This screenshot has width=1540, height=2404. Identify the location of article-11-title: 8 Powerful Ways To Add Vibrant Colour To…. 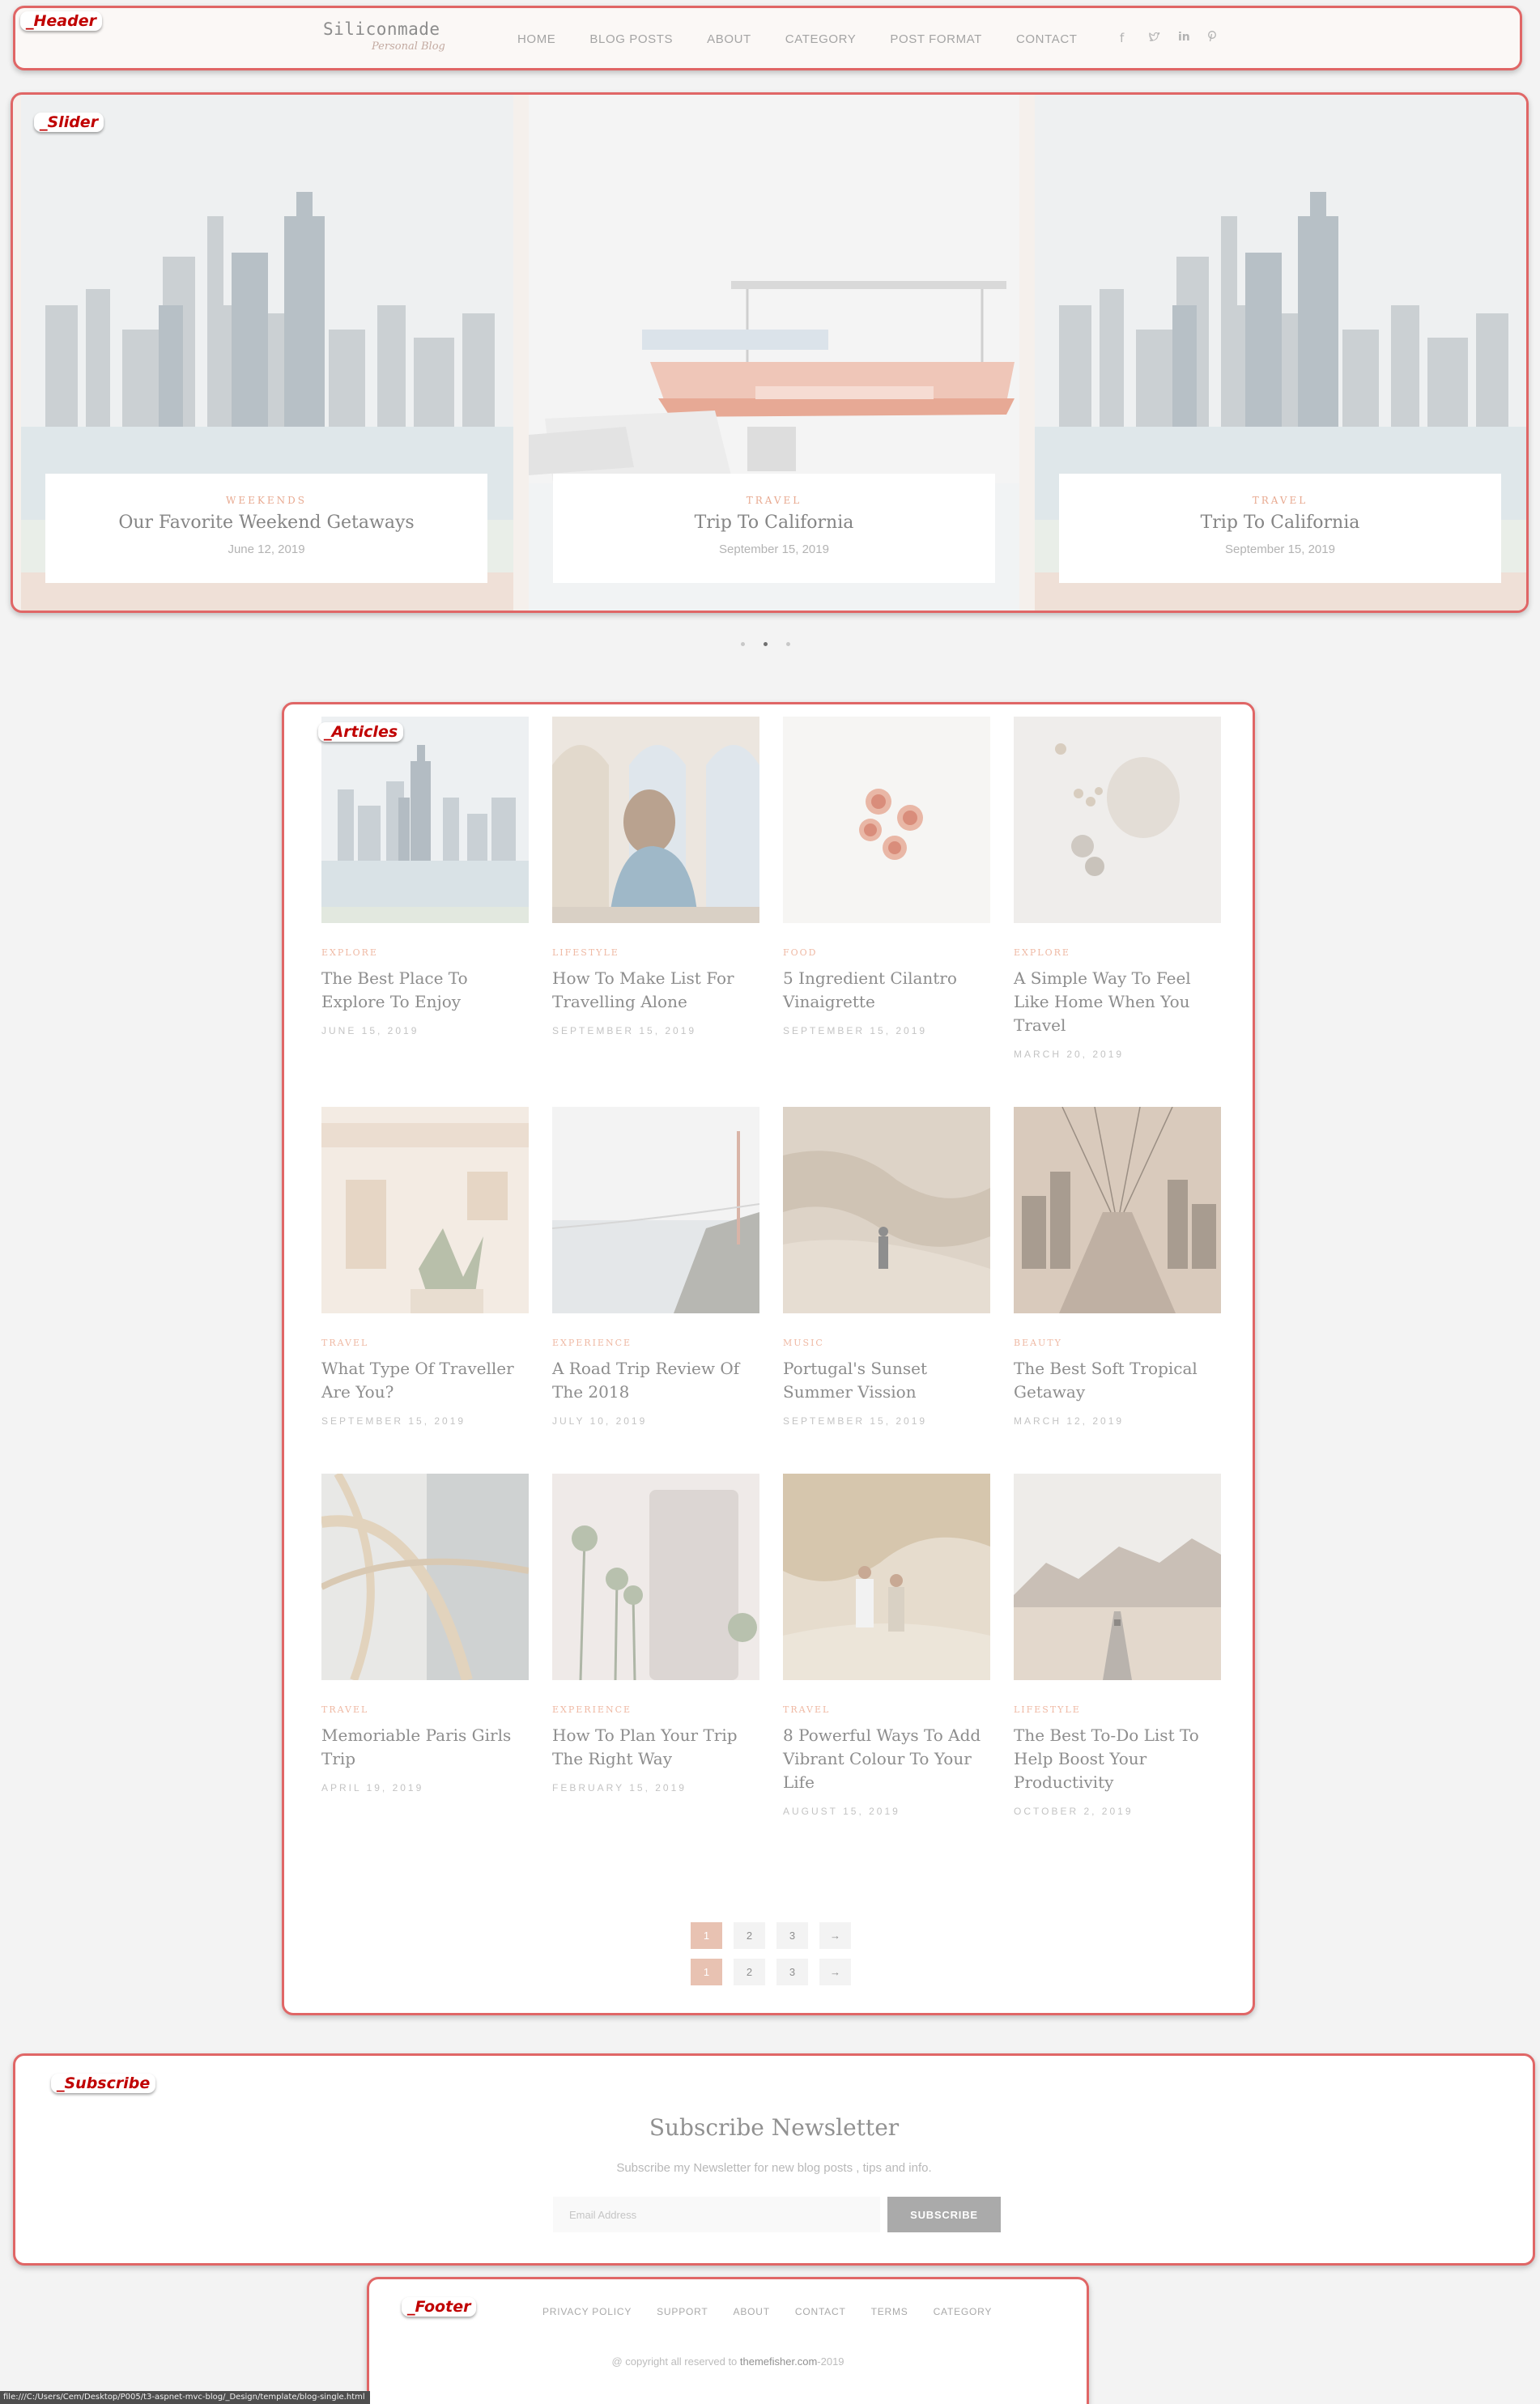
(886, 1759).